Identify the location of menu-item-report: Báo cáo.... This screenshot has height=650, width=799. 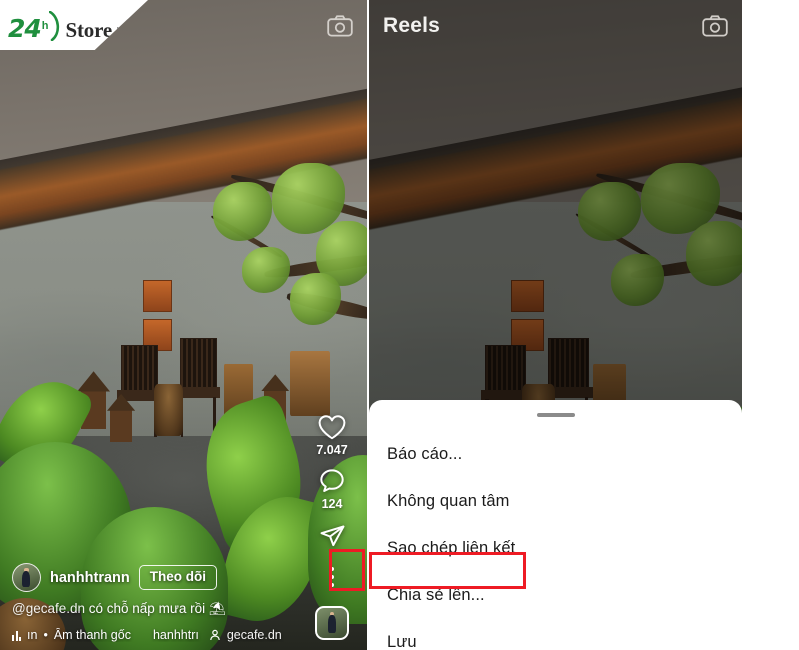
(555, 454).